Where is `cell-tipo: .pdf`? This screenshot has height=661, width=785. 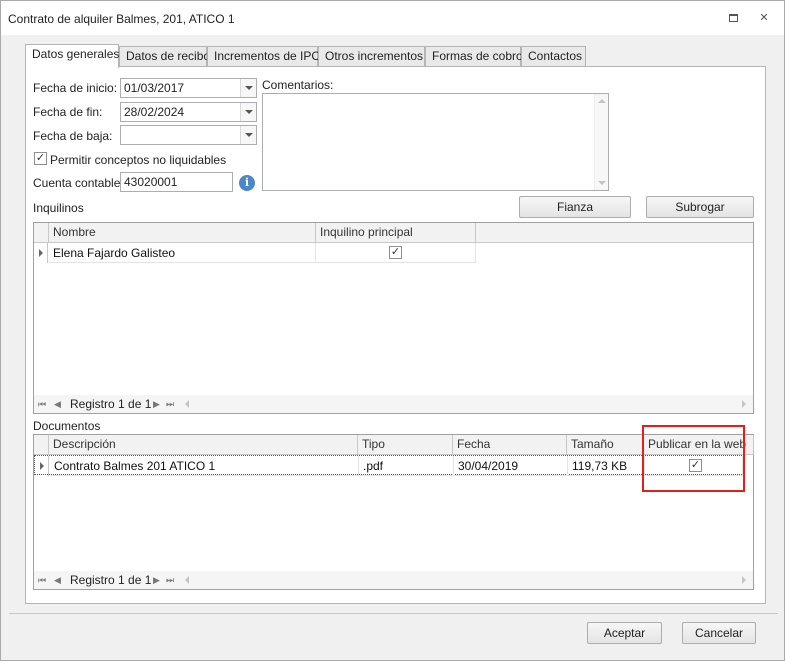
cell-tipo: .pdf is located at coordinates (406, 466).